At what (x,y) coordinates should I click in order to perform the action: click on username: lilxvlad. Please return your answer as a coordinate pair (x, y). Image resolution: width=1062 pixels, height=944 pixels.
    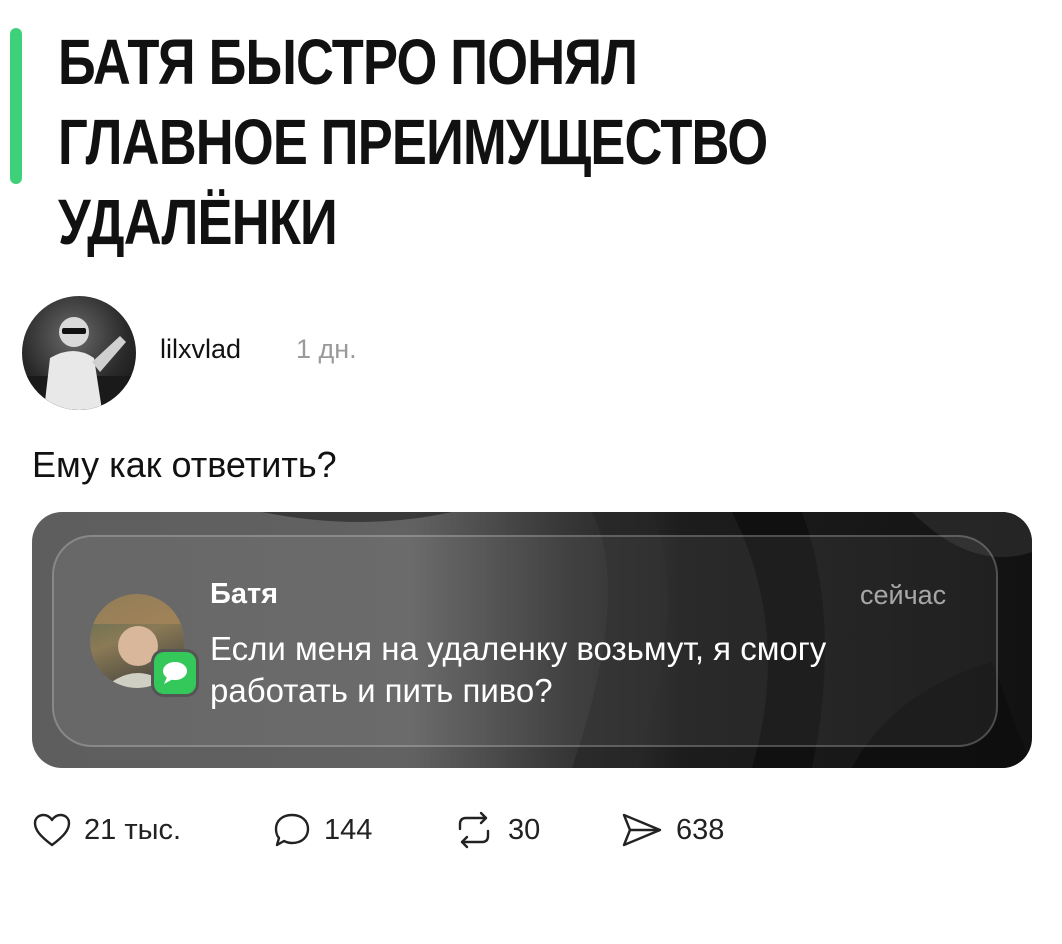
    Looking at the image, I should click on (200, 349).